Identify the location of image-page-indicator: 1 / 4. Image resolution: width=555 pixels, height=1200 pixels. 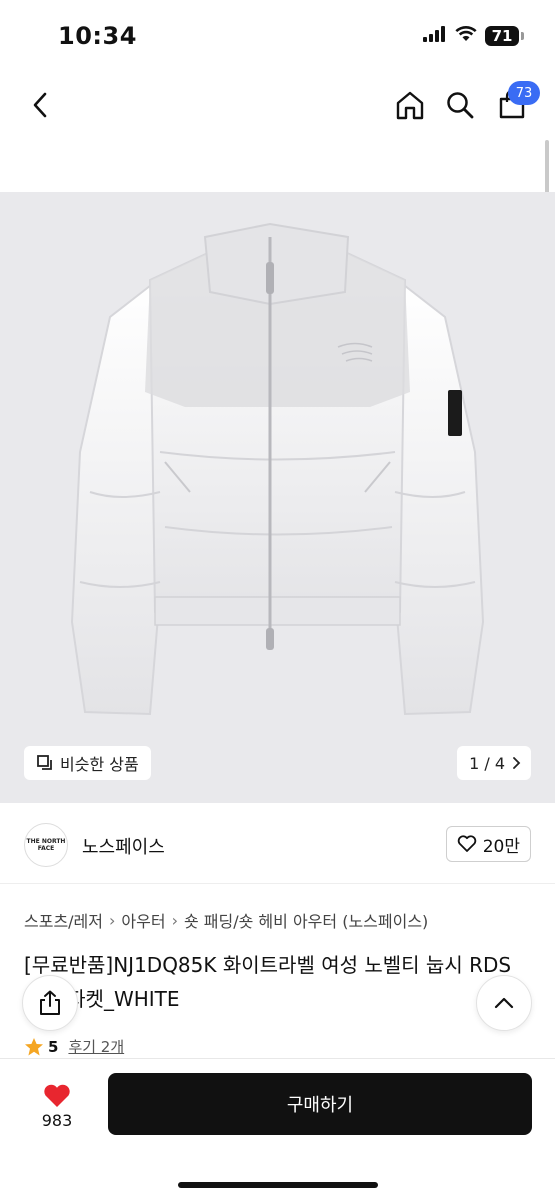
(494, 763).